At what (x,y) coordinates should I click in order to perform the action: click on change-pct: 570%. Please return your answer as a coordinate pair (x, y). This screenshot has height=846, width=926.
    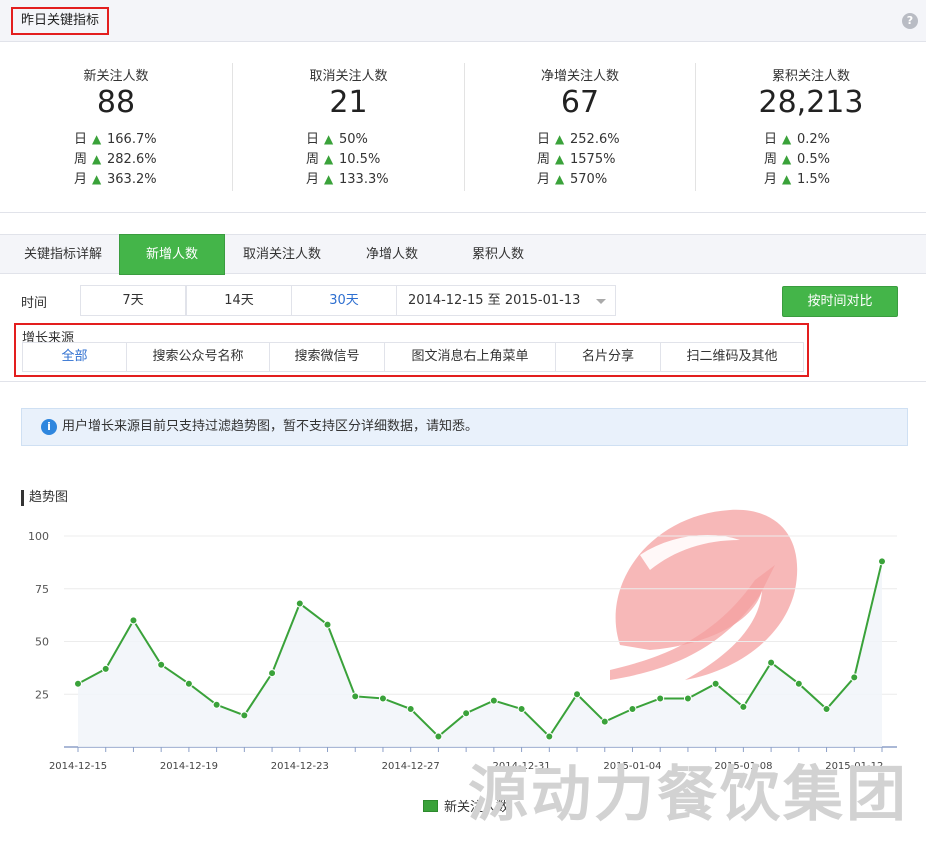
    Looking at the image, I should click on (589, 179).